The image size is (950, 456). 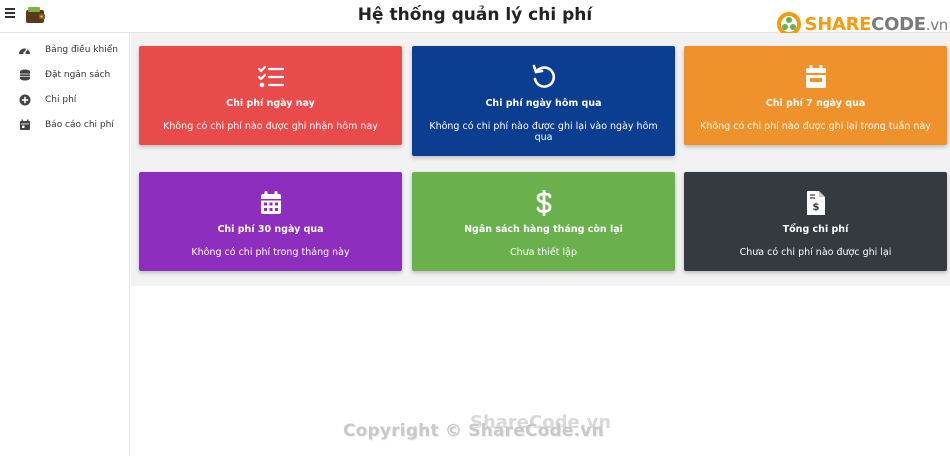 I want to click on coins-icon, so click(x=24, y=74).